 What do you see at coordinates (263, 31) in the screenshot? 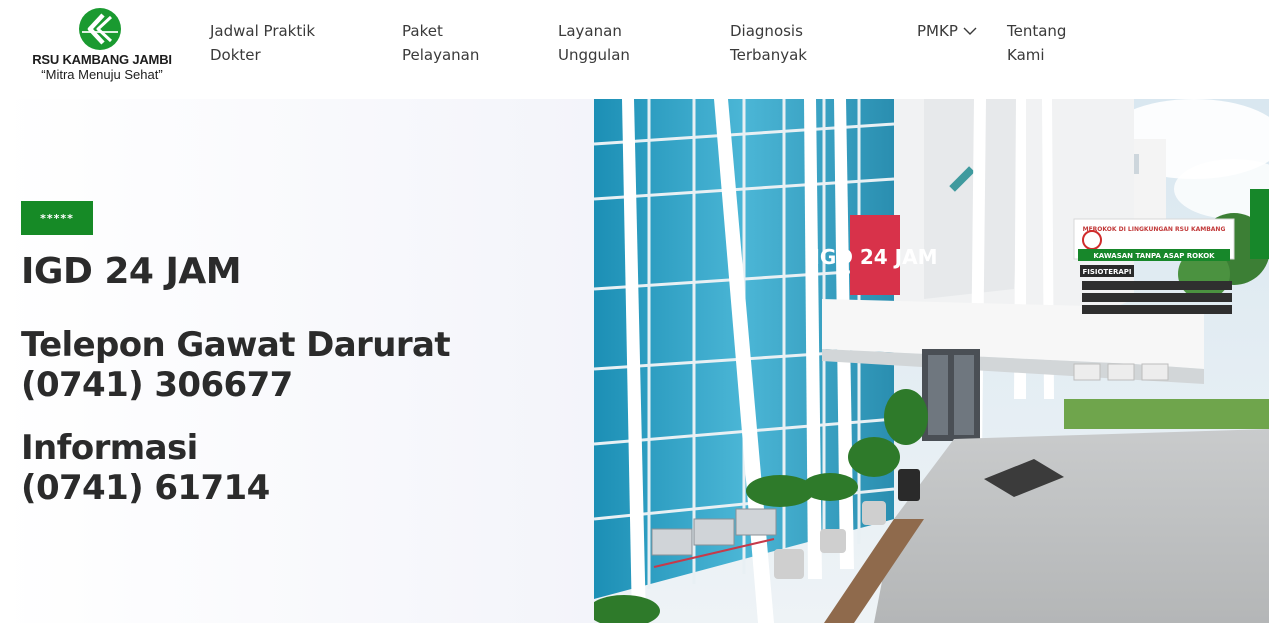
I see `nav-label: Jadwal Praktik` at bounding box center [263, 31].